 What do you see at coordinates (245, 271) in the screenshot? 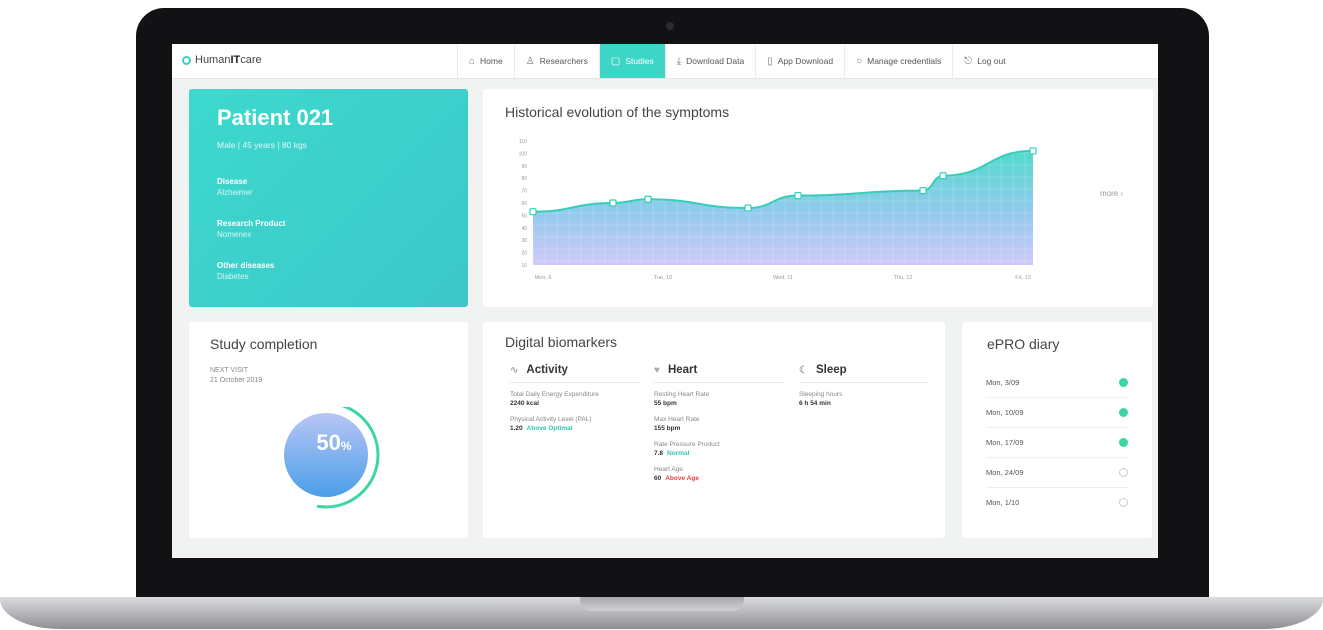
I see `patient-field-other-diseases: Other diseases Diabetes` at bounding box center [245, 271].